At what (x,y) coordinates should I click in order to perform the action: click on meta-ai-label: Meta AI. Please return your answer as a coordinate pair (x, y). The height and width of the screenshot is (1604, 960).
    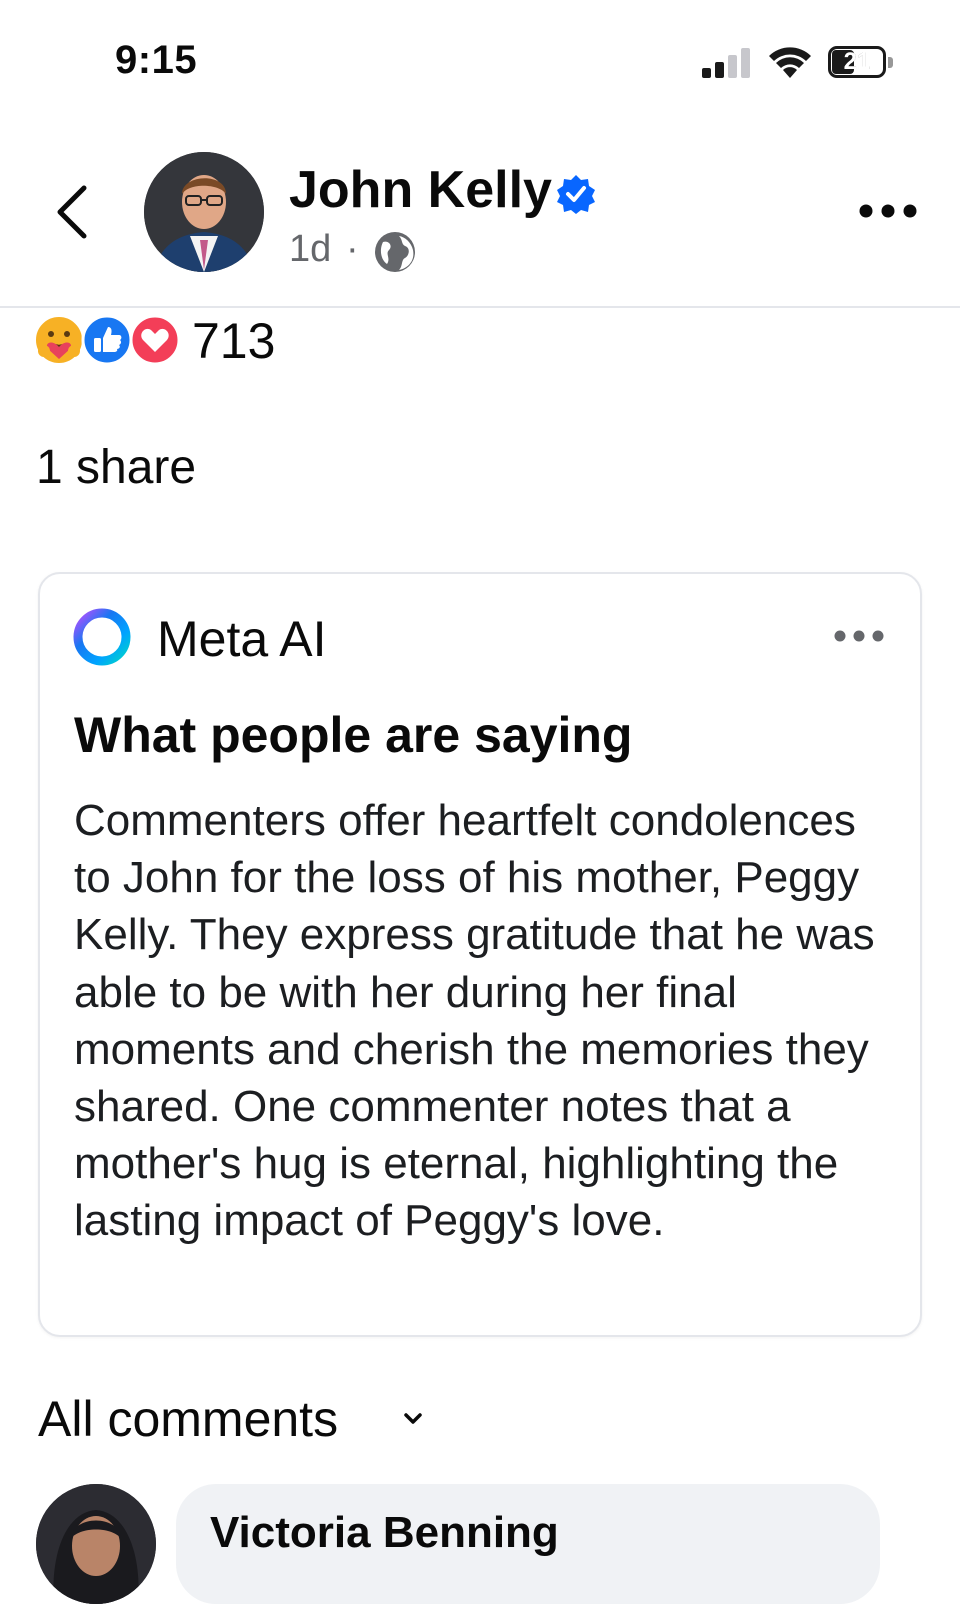
    Looking at the image, I should click on (242, 639).